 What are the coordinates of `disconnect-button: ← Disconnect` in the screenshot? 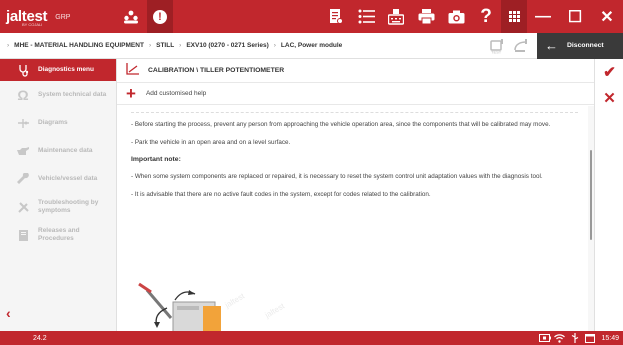 It's located at (580, 45).